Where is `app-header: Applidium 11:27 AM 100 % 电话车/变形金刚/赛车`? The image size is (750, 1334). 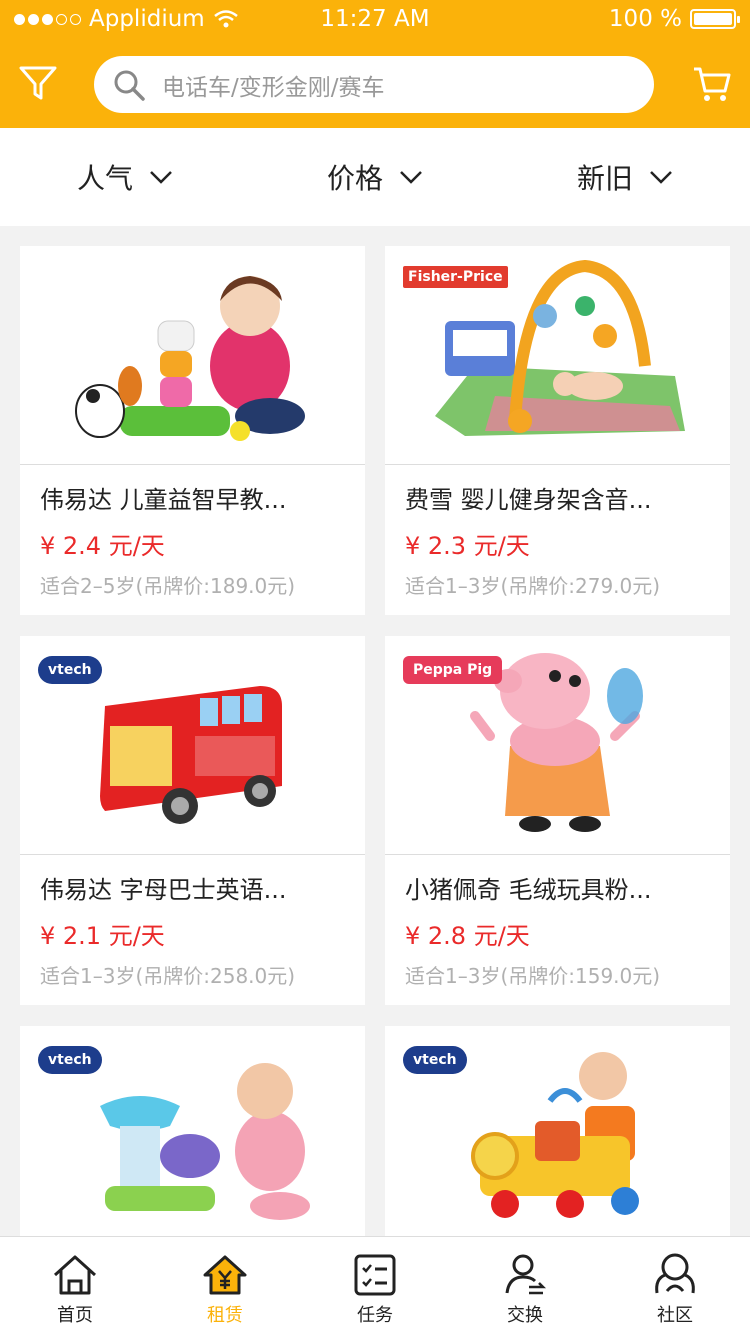 app-header: Applidium 11:27 AM 100 % 电话车/变形金刚/赛车 is located at coordinates (375, 64).